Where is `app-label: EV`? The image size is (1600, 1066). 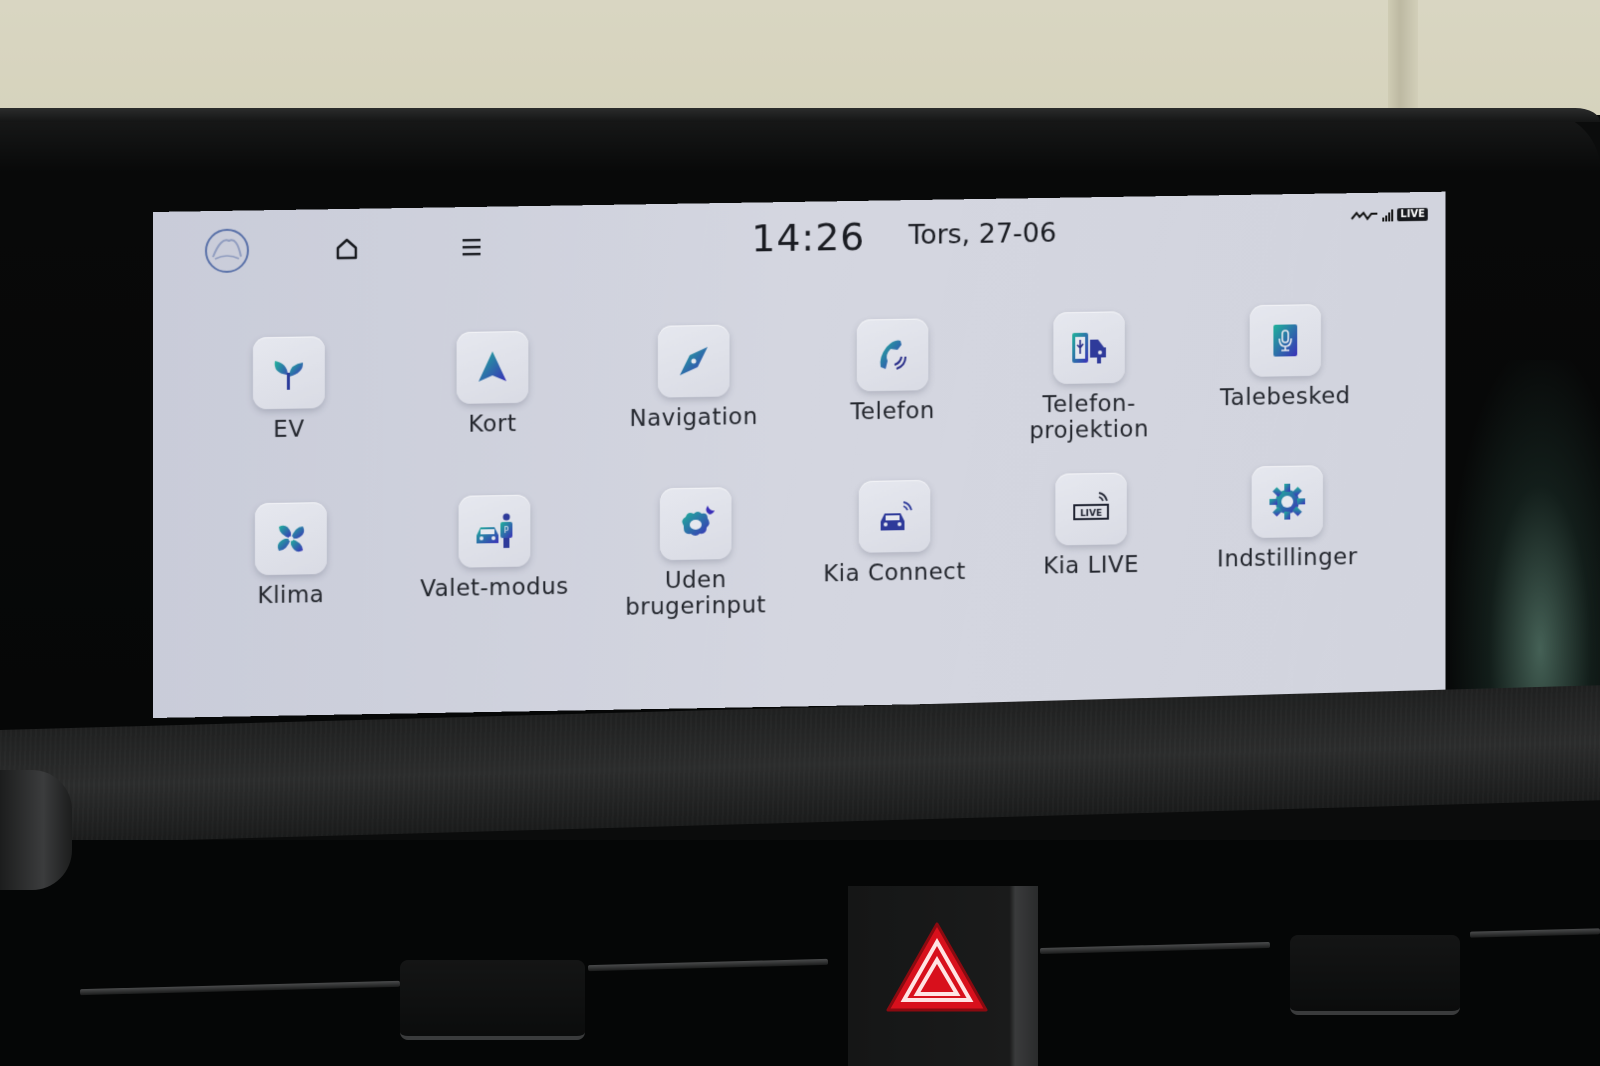 app-label: EV is located at coordinates (289, 429).